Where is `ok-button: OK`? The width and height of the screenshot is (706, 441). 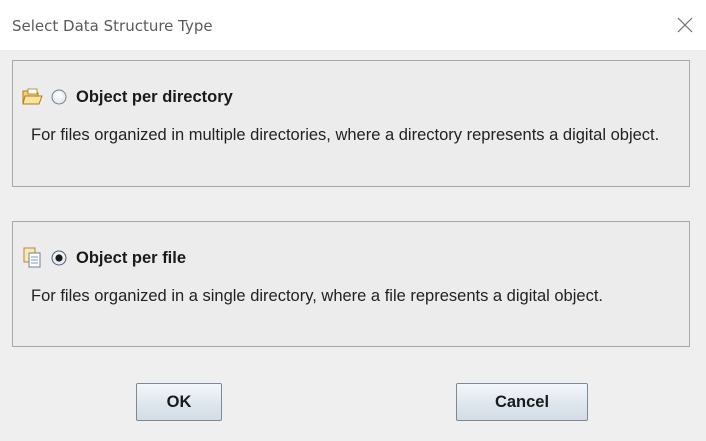 ok-button: OK is located at coordinates (179, 402).